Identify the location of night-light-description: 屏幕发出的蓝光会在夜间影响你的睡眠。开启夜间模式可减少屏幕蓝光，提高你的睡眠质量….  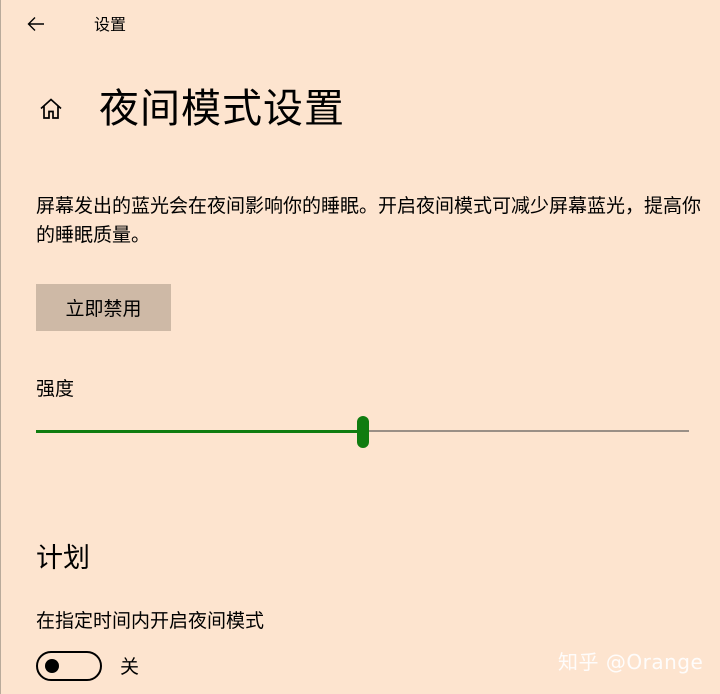
(369, 220).